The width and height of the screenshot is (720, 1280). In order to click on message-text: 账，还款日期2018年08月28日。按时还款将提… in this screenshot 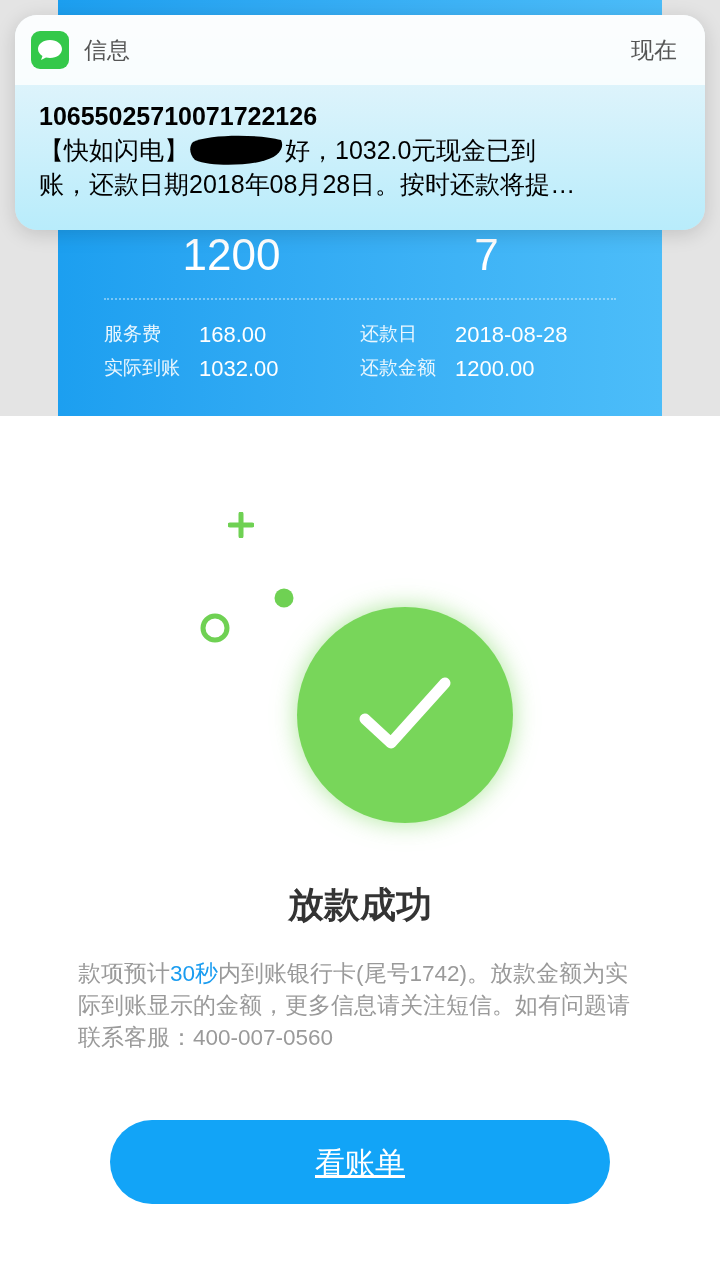, I will do `click(308, 184)`.